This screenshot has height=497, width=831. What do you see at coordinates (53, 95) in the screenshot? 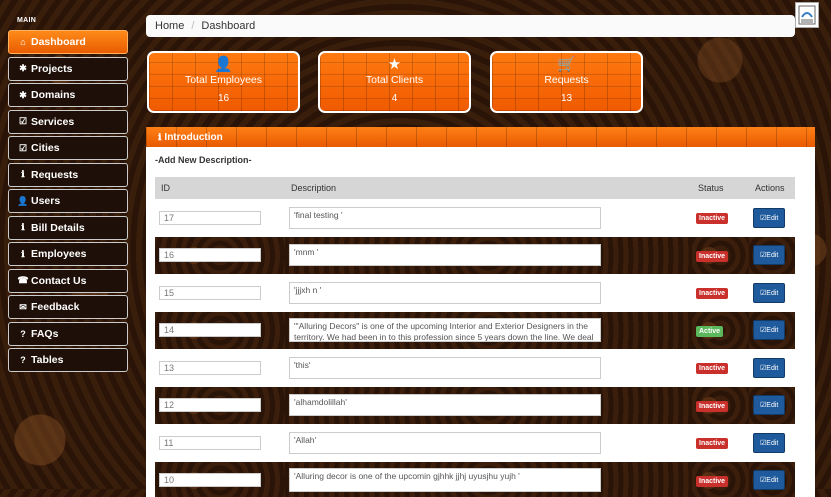
I see `sidebar-item-label: Domains` at bounding box center [53, 95].